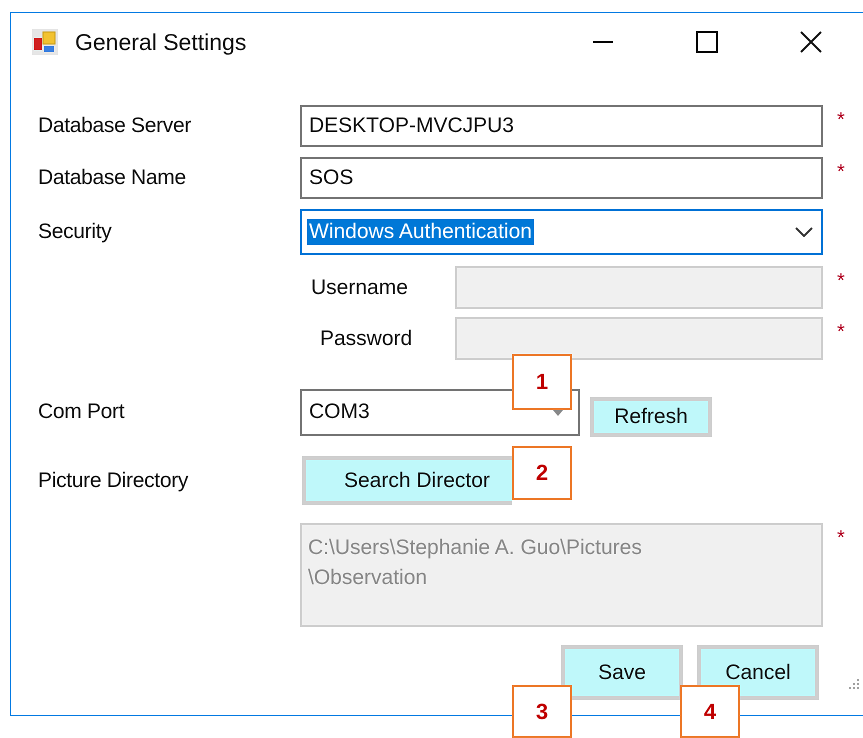  What do you see at coordinates (542, 382) in the screenshot?
I see `callout-number: 1` at bounding box center [542, 382].